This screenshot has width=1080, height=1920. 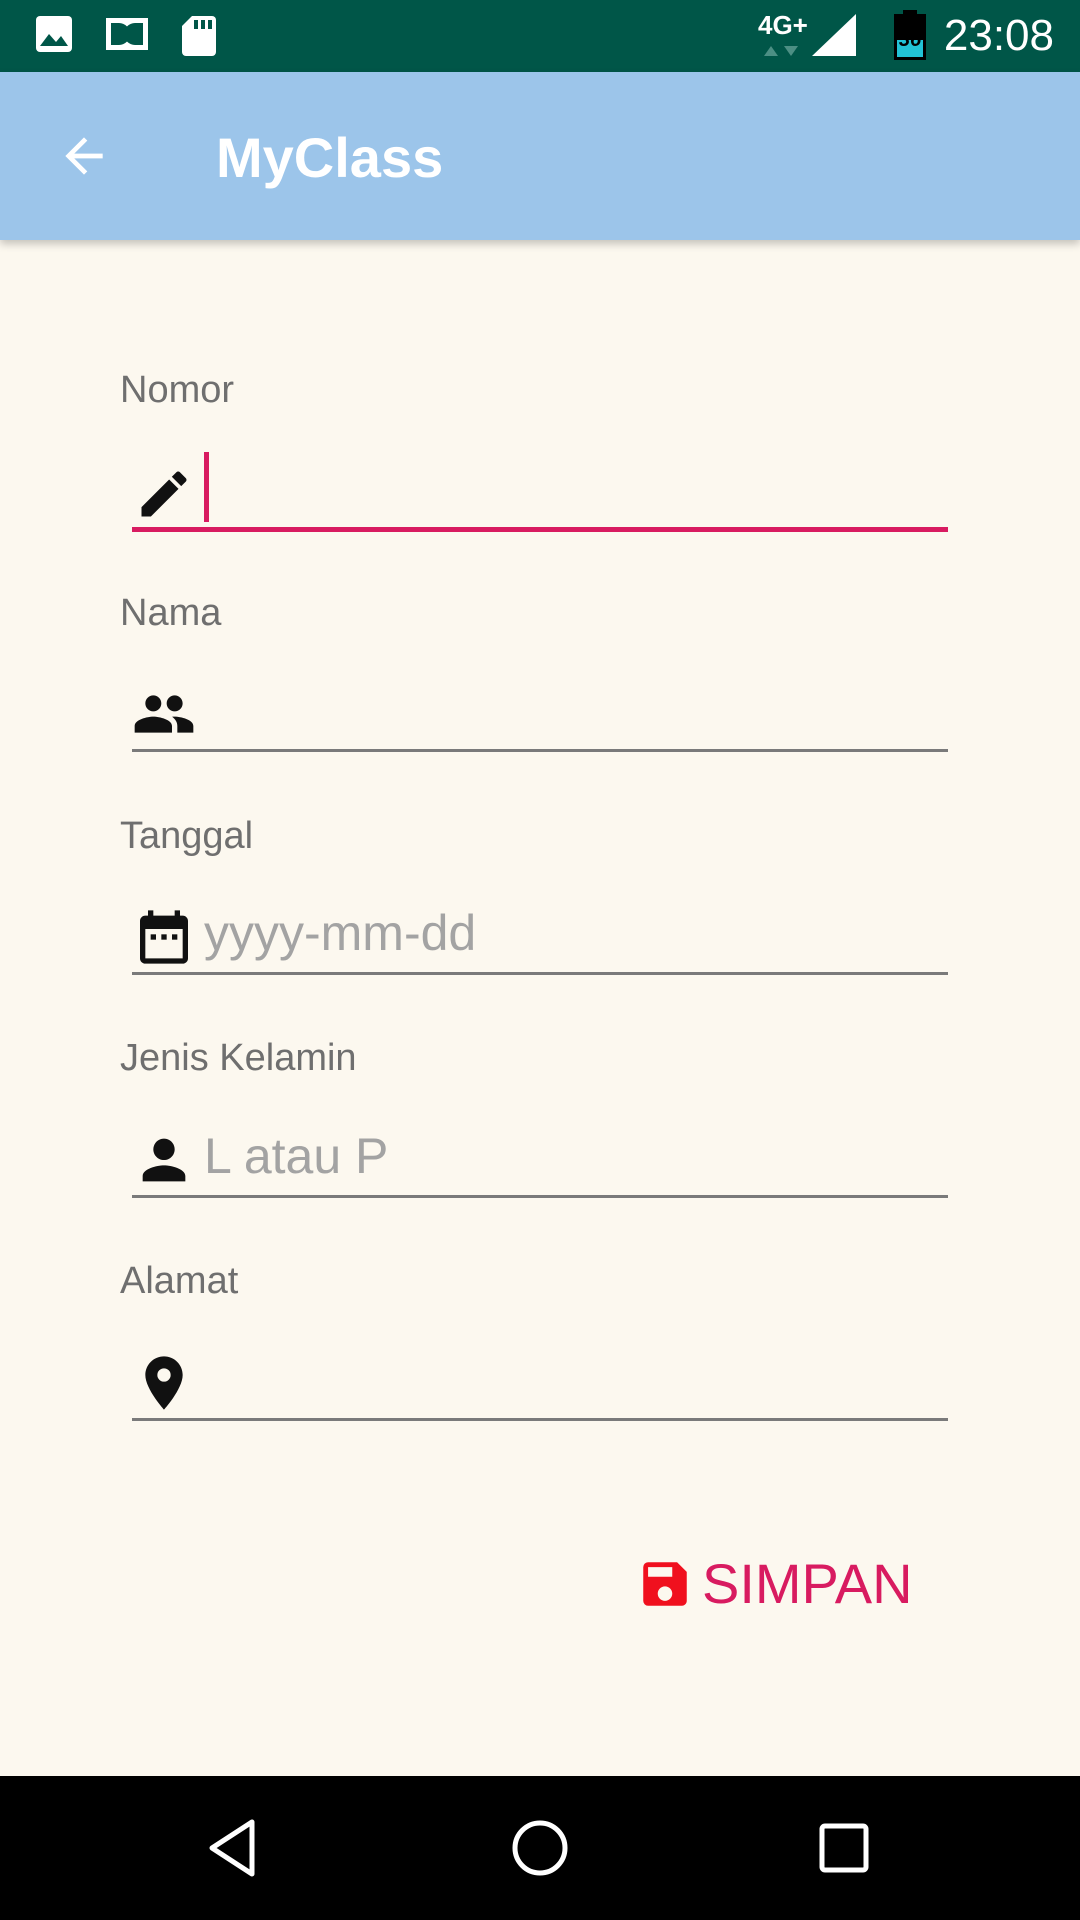 I want to click on navigation-bar, so click(x=540, y=1848).